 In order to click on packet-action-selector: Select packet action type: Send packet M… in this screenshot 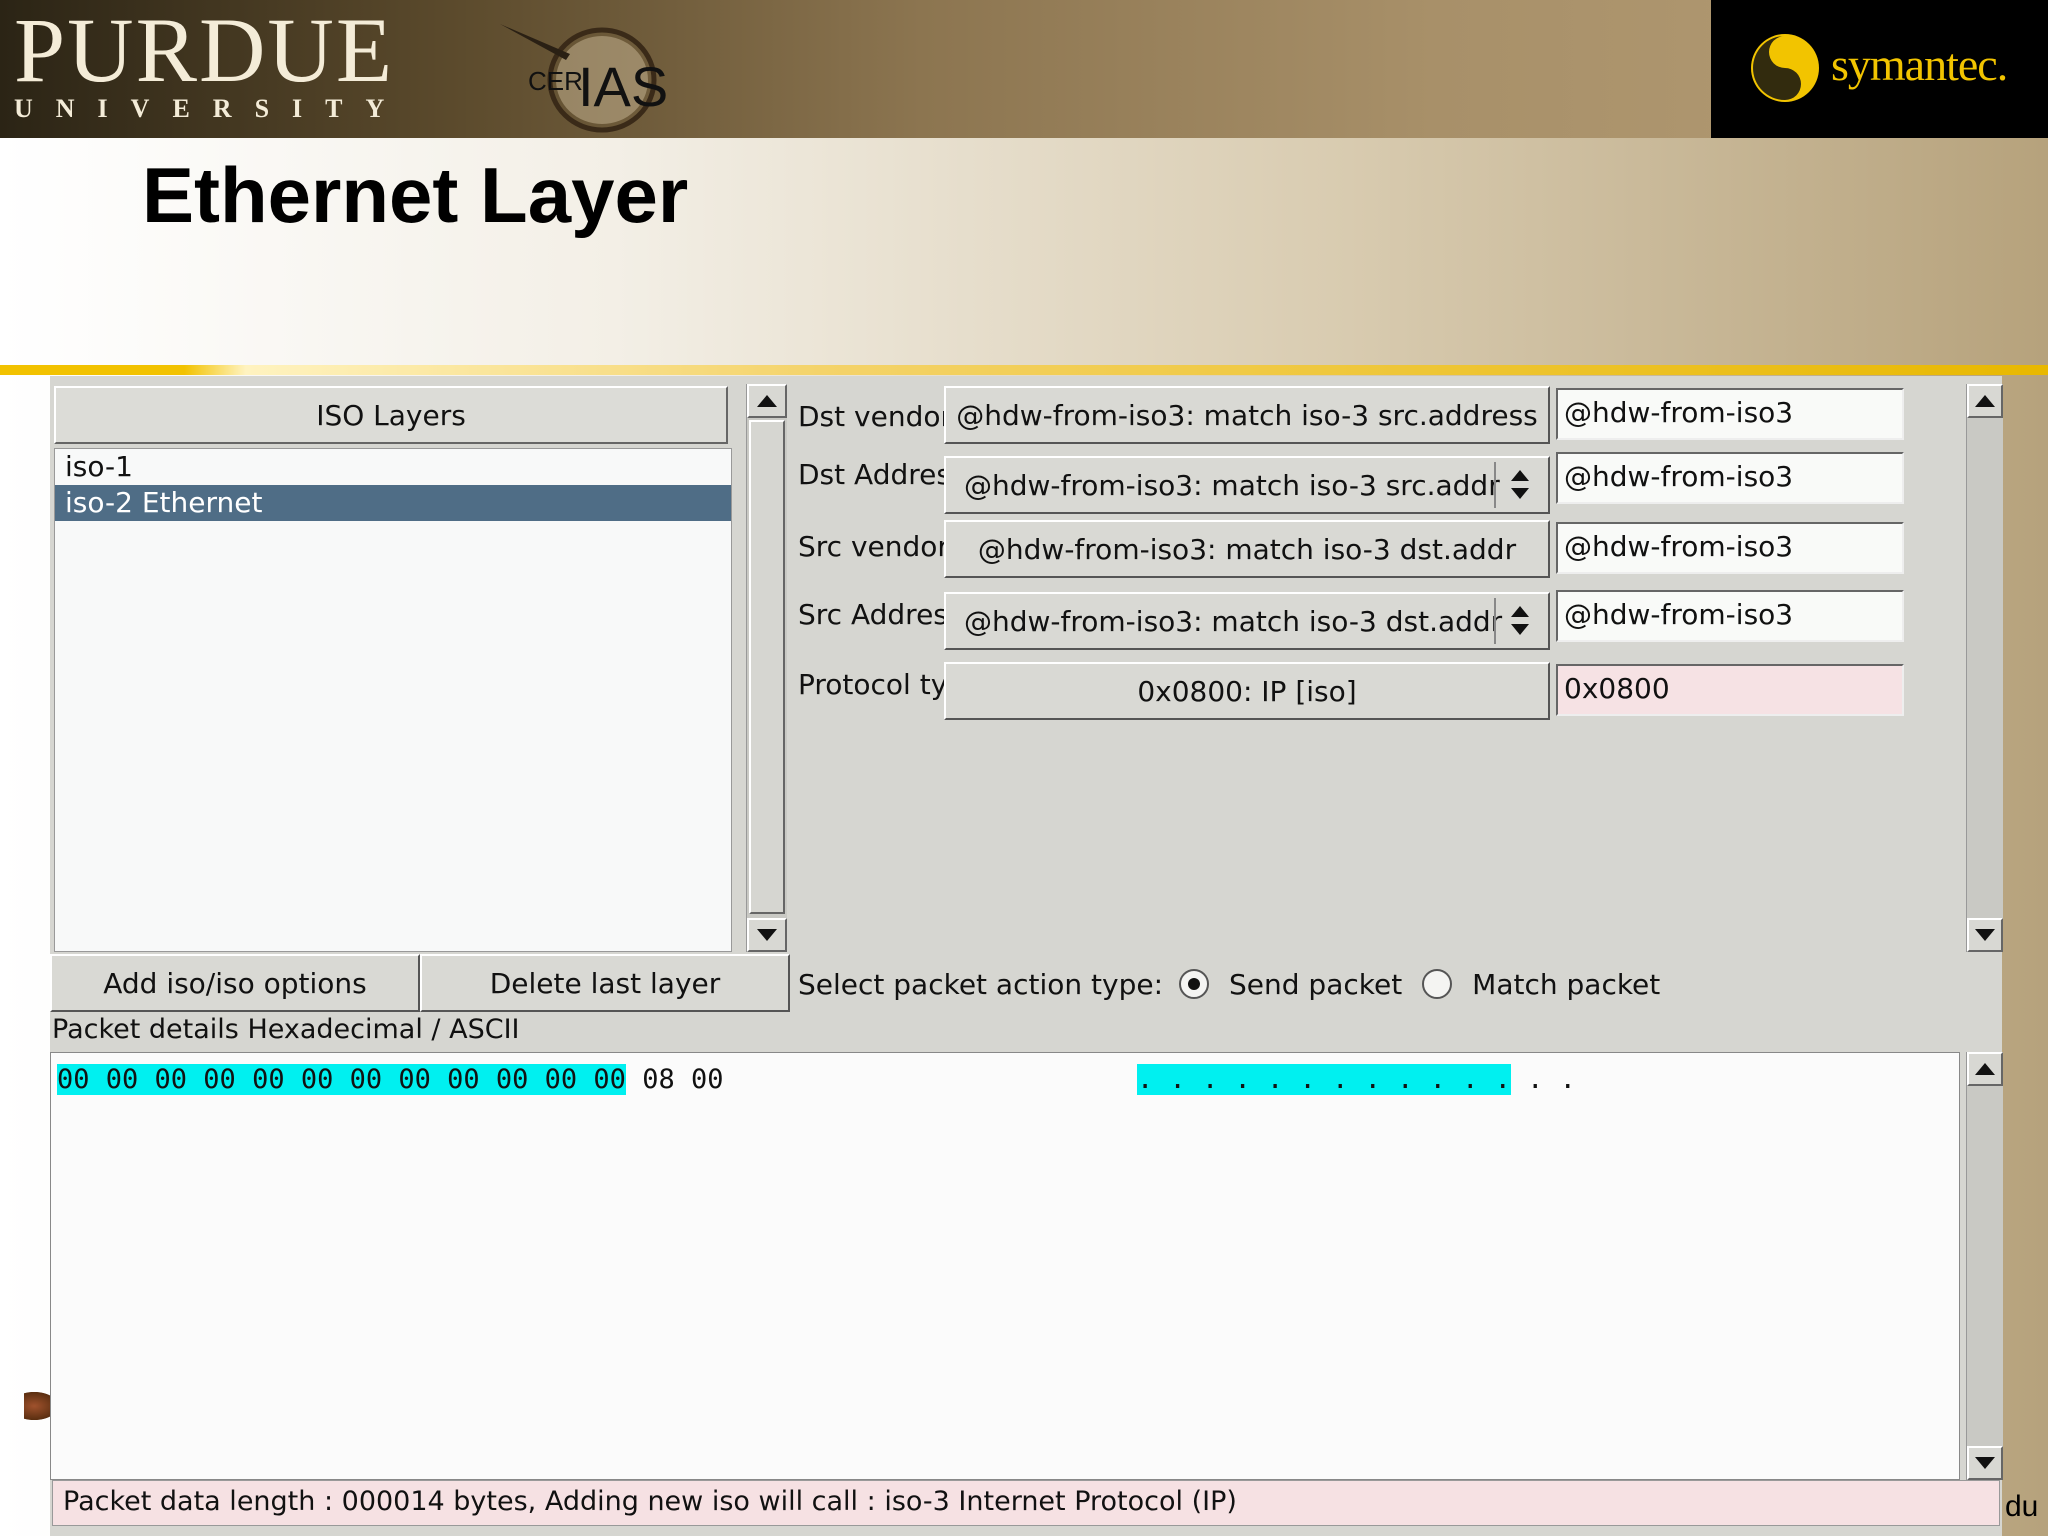, I will do `click(1229, 984)`.